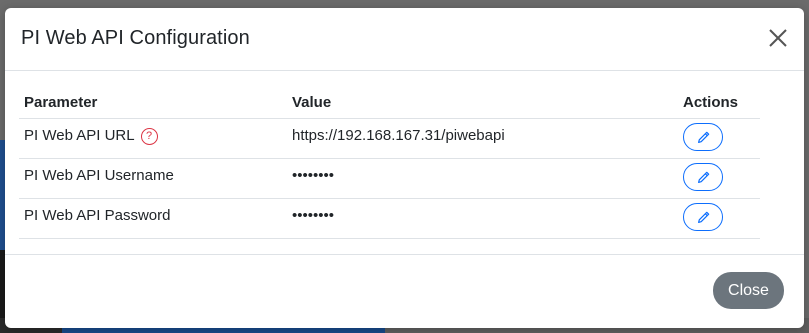 This screenshot has height=333, width=809. I want to click on edit-password-button, so click(703, 217).